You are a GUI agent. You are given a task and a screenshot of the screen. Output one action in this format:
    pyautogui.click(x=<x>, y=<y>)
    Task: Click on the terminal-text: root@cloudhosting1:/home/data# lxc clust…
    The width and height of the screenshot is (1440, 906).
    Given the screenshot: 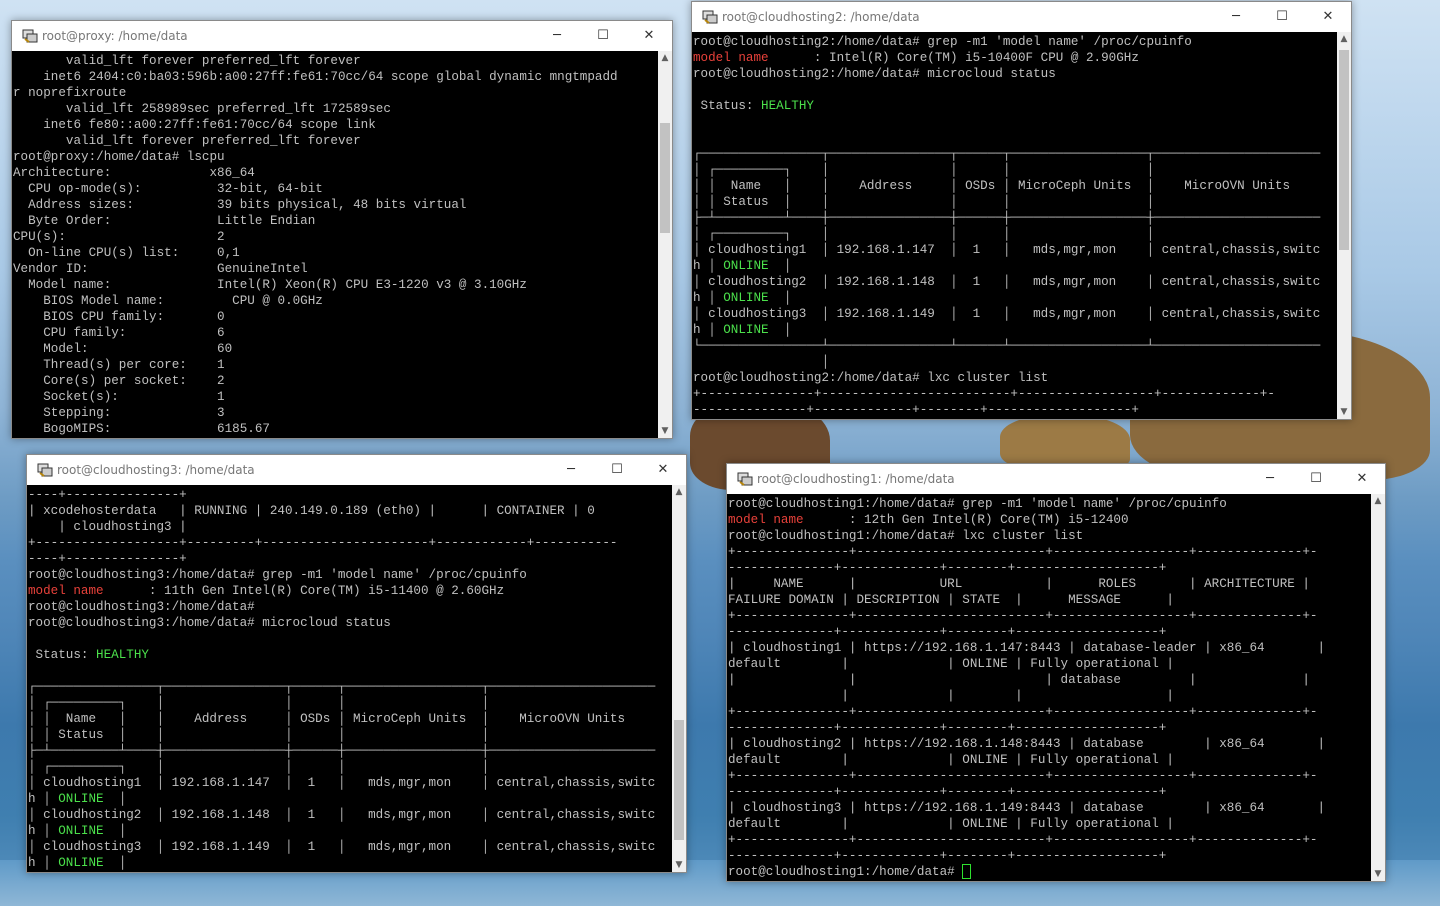 What is the action you would take?
    pyautogui.click(x=906, y=536)
    